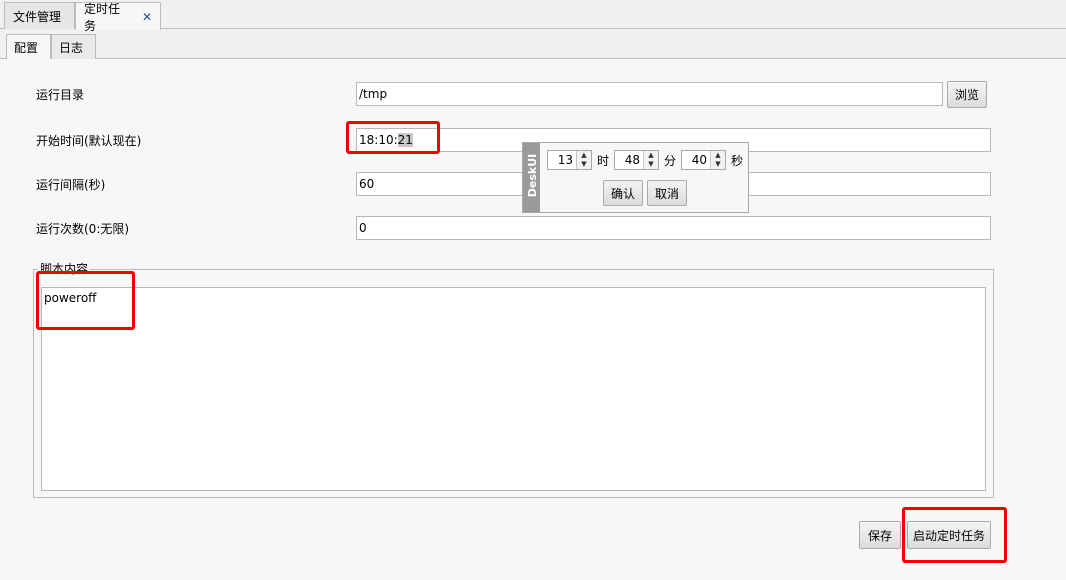 The height and width of the screenshot is (580, 1066). Describe the element at coordinates (533, 16) in the screenshot. I see `main-tab-bar: 文件管理 定时任务 ✕` at that location.